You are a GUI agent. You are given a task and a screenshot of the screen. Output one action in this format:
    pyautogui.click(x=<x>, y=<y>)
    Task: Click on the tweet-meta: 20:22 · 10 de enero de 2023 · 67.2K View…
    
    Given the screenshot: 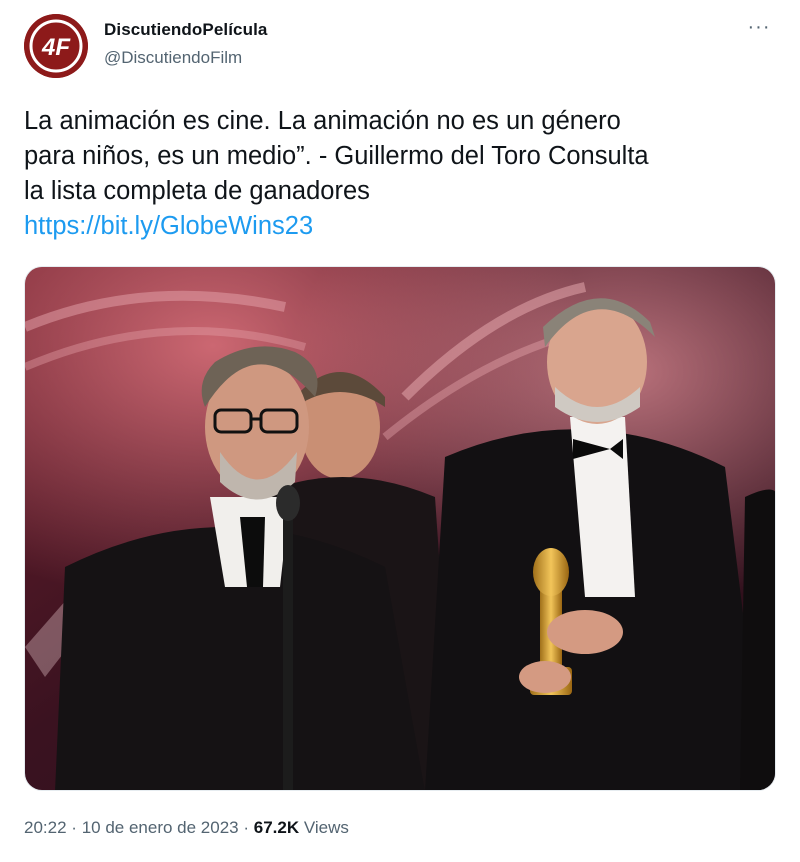 What is the action you would take?
    pyautogui.click(x=186, y=828)
    